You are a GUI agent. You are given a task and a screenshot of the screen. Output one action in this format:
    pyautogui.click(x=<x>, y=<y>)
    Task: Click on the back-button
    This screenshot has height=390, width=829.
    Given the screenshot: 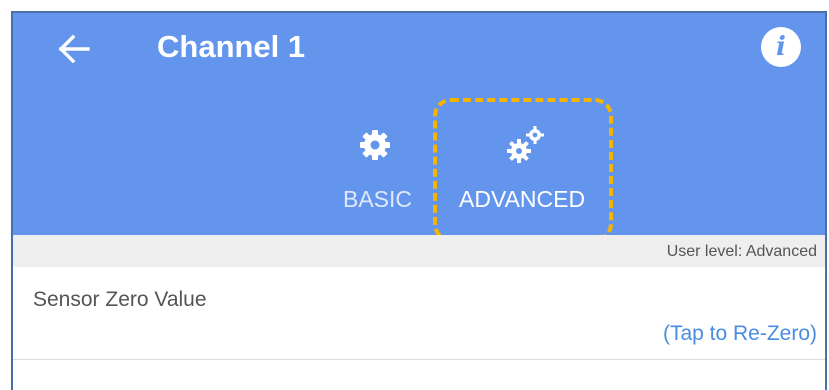 What is the action you would take?
    pyautogui.click(x=75, y=49)
    